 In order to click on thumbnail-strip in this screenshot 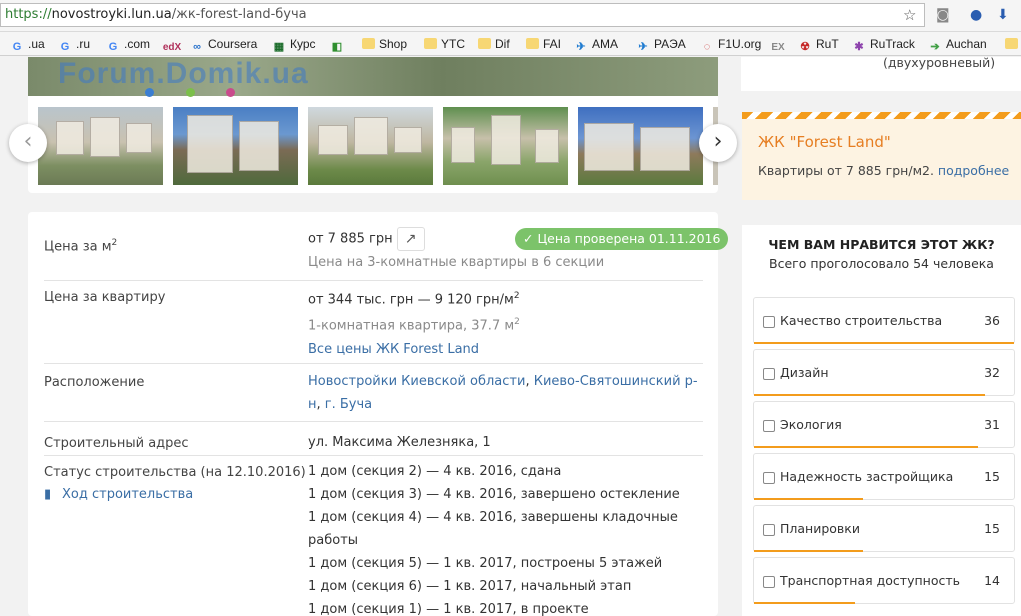, I will do `click(378, 146)`.